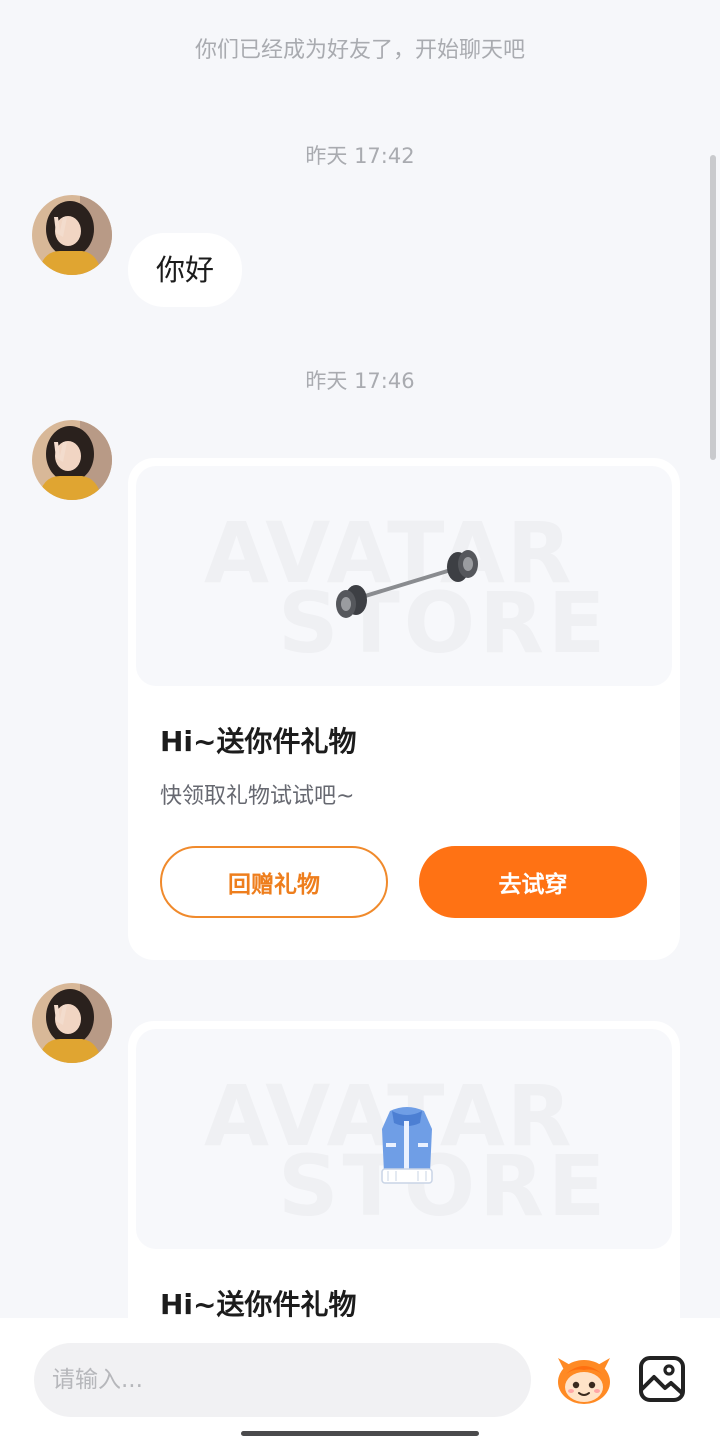 The height and width of the screenshot is (1441, 720). I want to click on timestamp: 昨天 17:42, so click(360, 156).